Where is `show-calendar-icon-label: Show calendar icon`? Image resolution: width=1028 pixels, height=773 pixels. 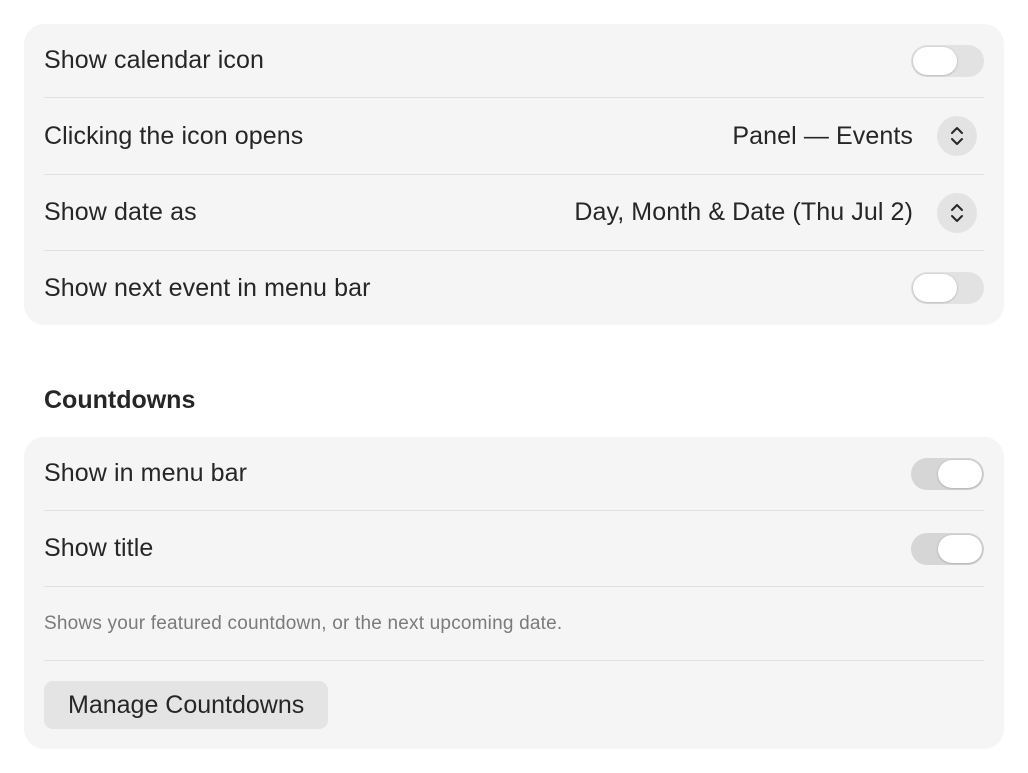
show-calendar-icon-label: Show calendar icon is located at coordinates (154, 60).